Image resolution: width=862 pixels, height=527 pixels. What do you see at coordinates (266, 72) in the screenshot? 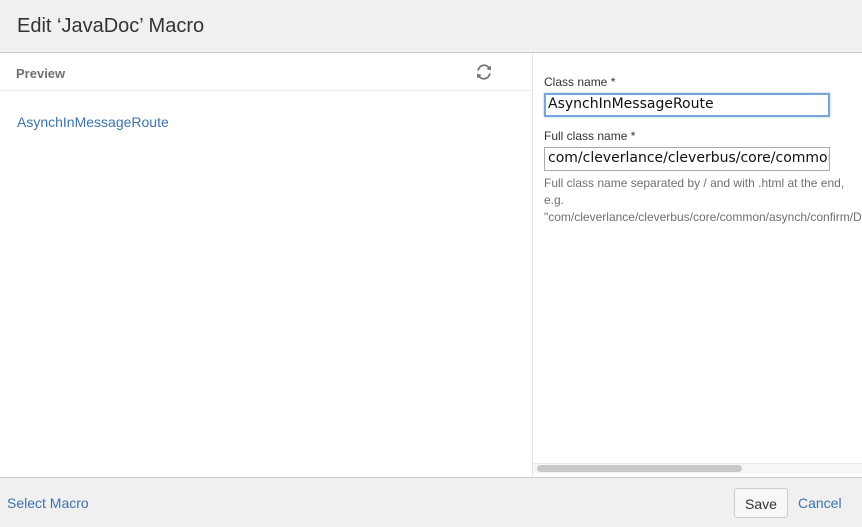
I see `preview-header: Preview` at bounding box center [266, 72].